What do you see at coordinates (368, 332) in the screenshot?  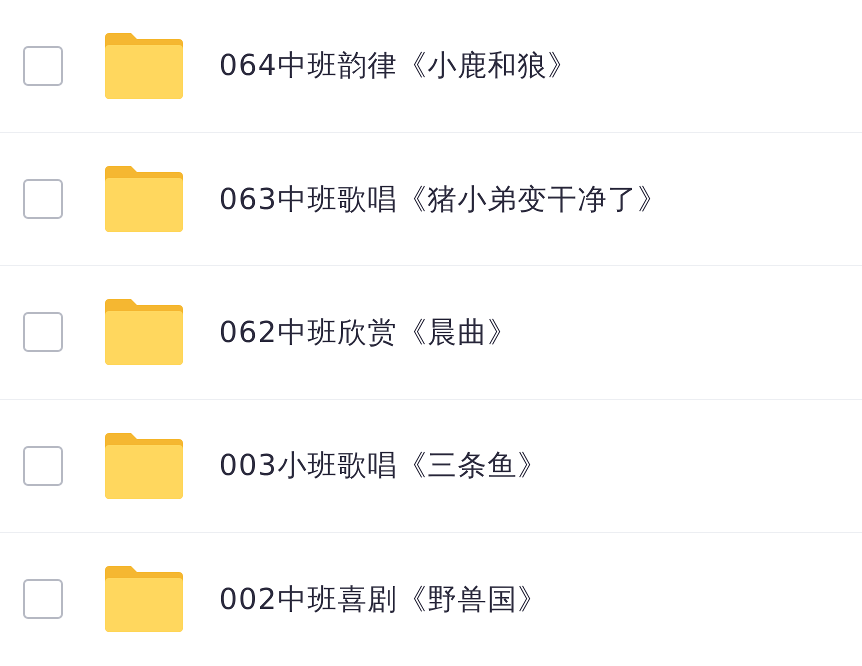 I see `folder-name: 062中班欣赏《晨曲》` at bounding box center [368, 332].